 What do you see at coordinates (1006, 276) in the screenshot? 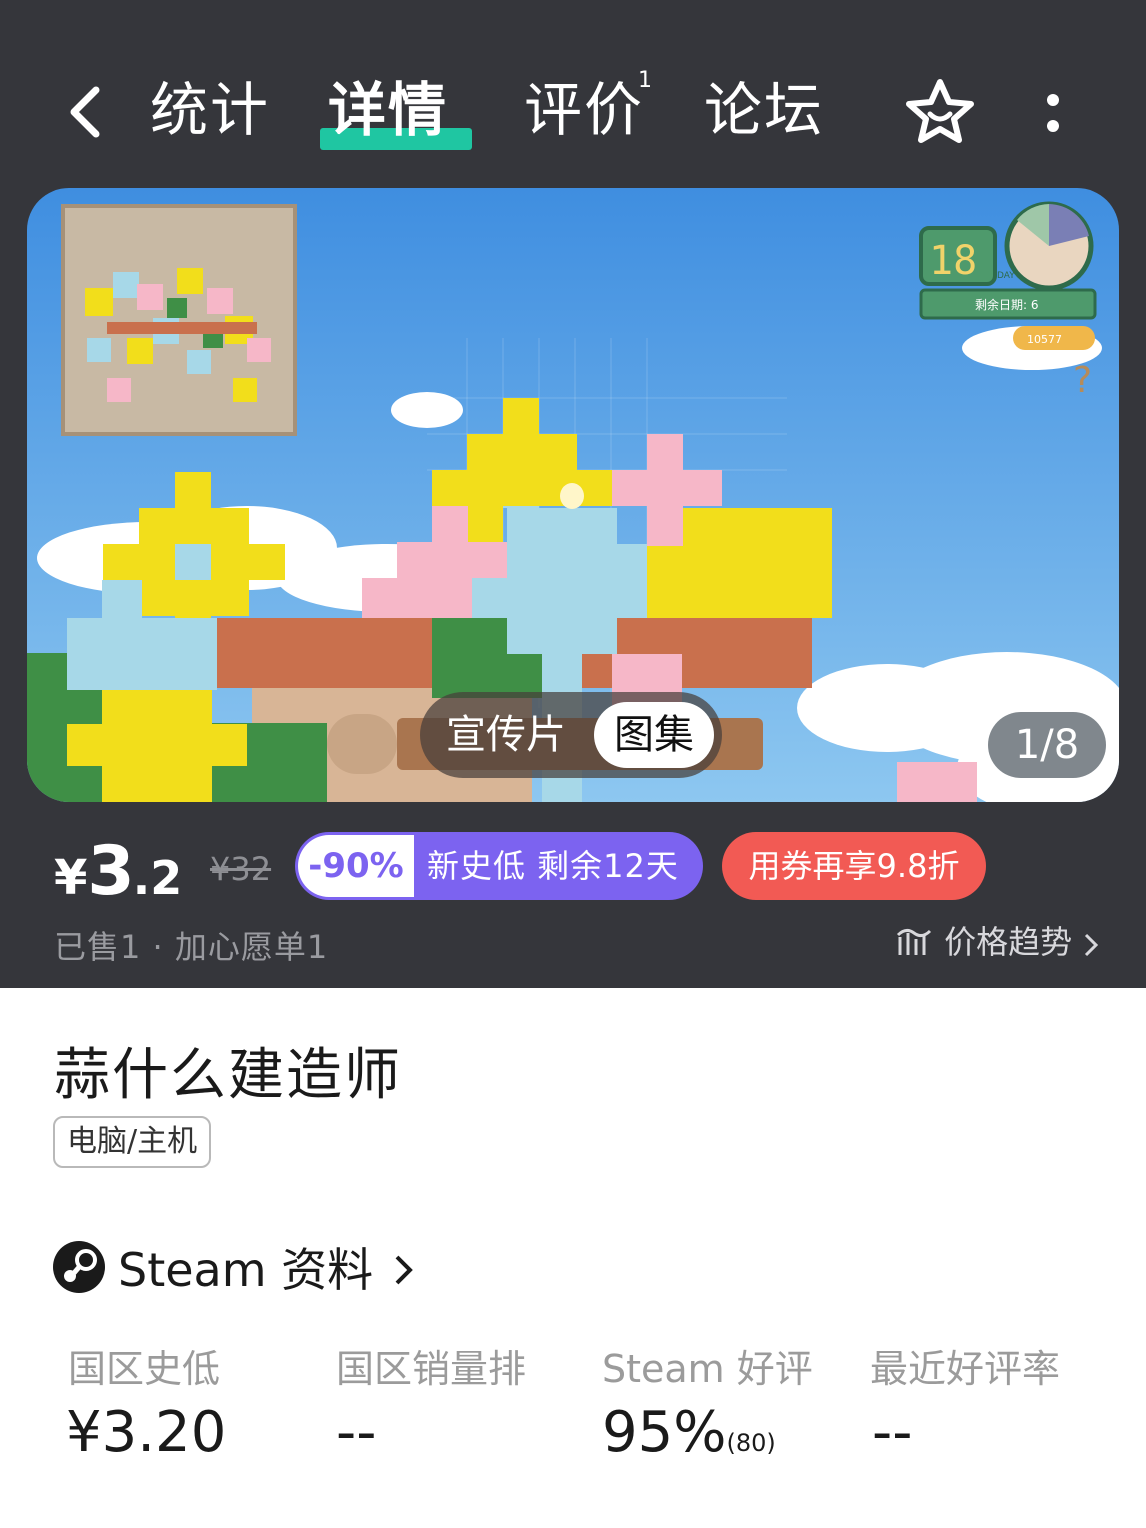
I see `hud-day-label: DAY` at bounding box center [1006, 276].